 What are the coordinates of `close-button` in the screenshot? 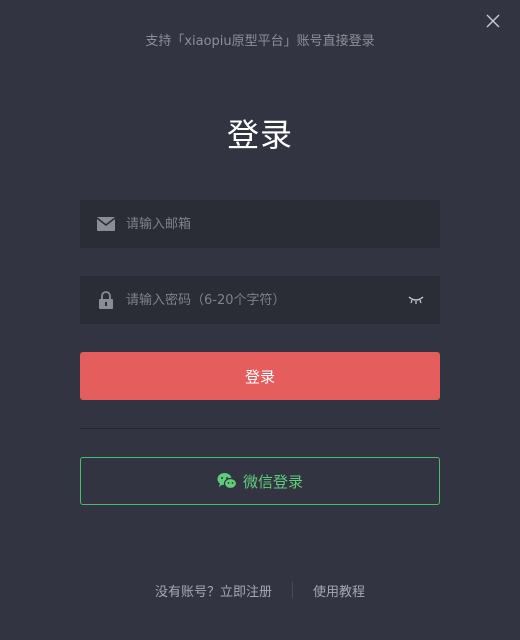 It's located at (493, 21).